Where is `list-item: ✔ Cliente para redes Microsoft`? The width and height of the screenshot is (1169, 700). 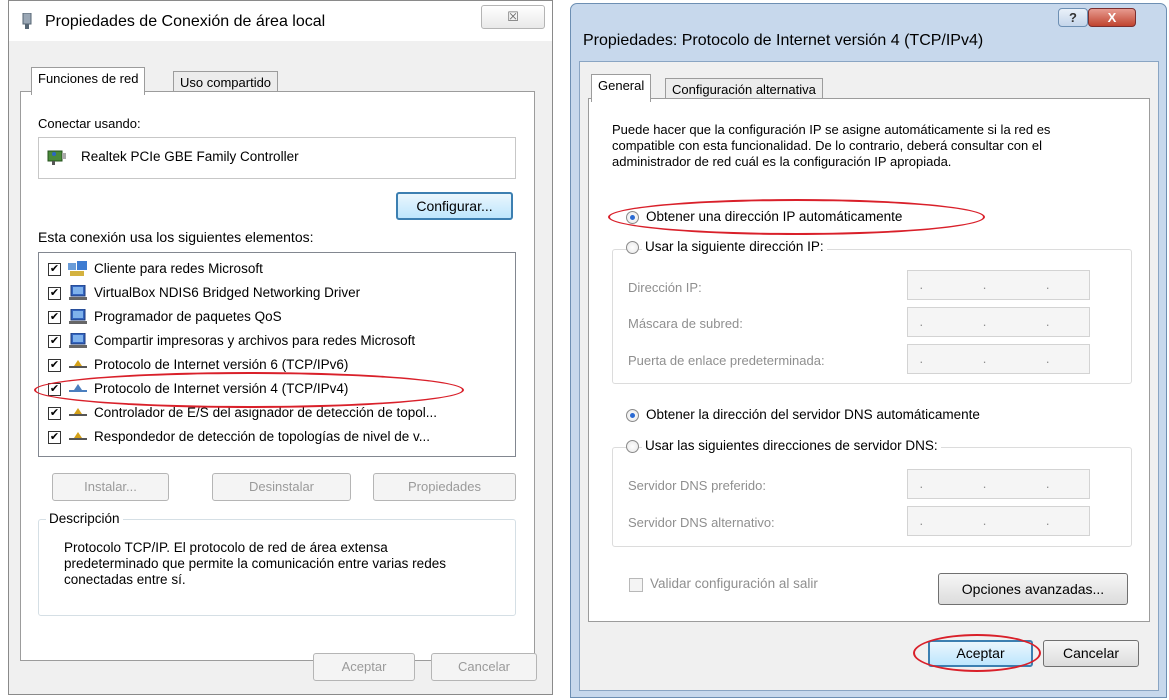 list-item: ✔ Cliente para redes Microsoft is located at coordinates (277, 269).